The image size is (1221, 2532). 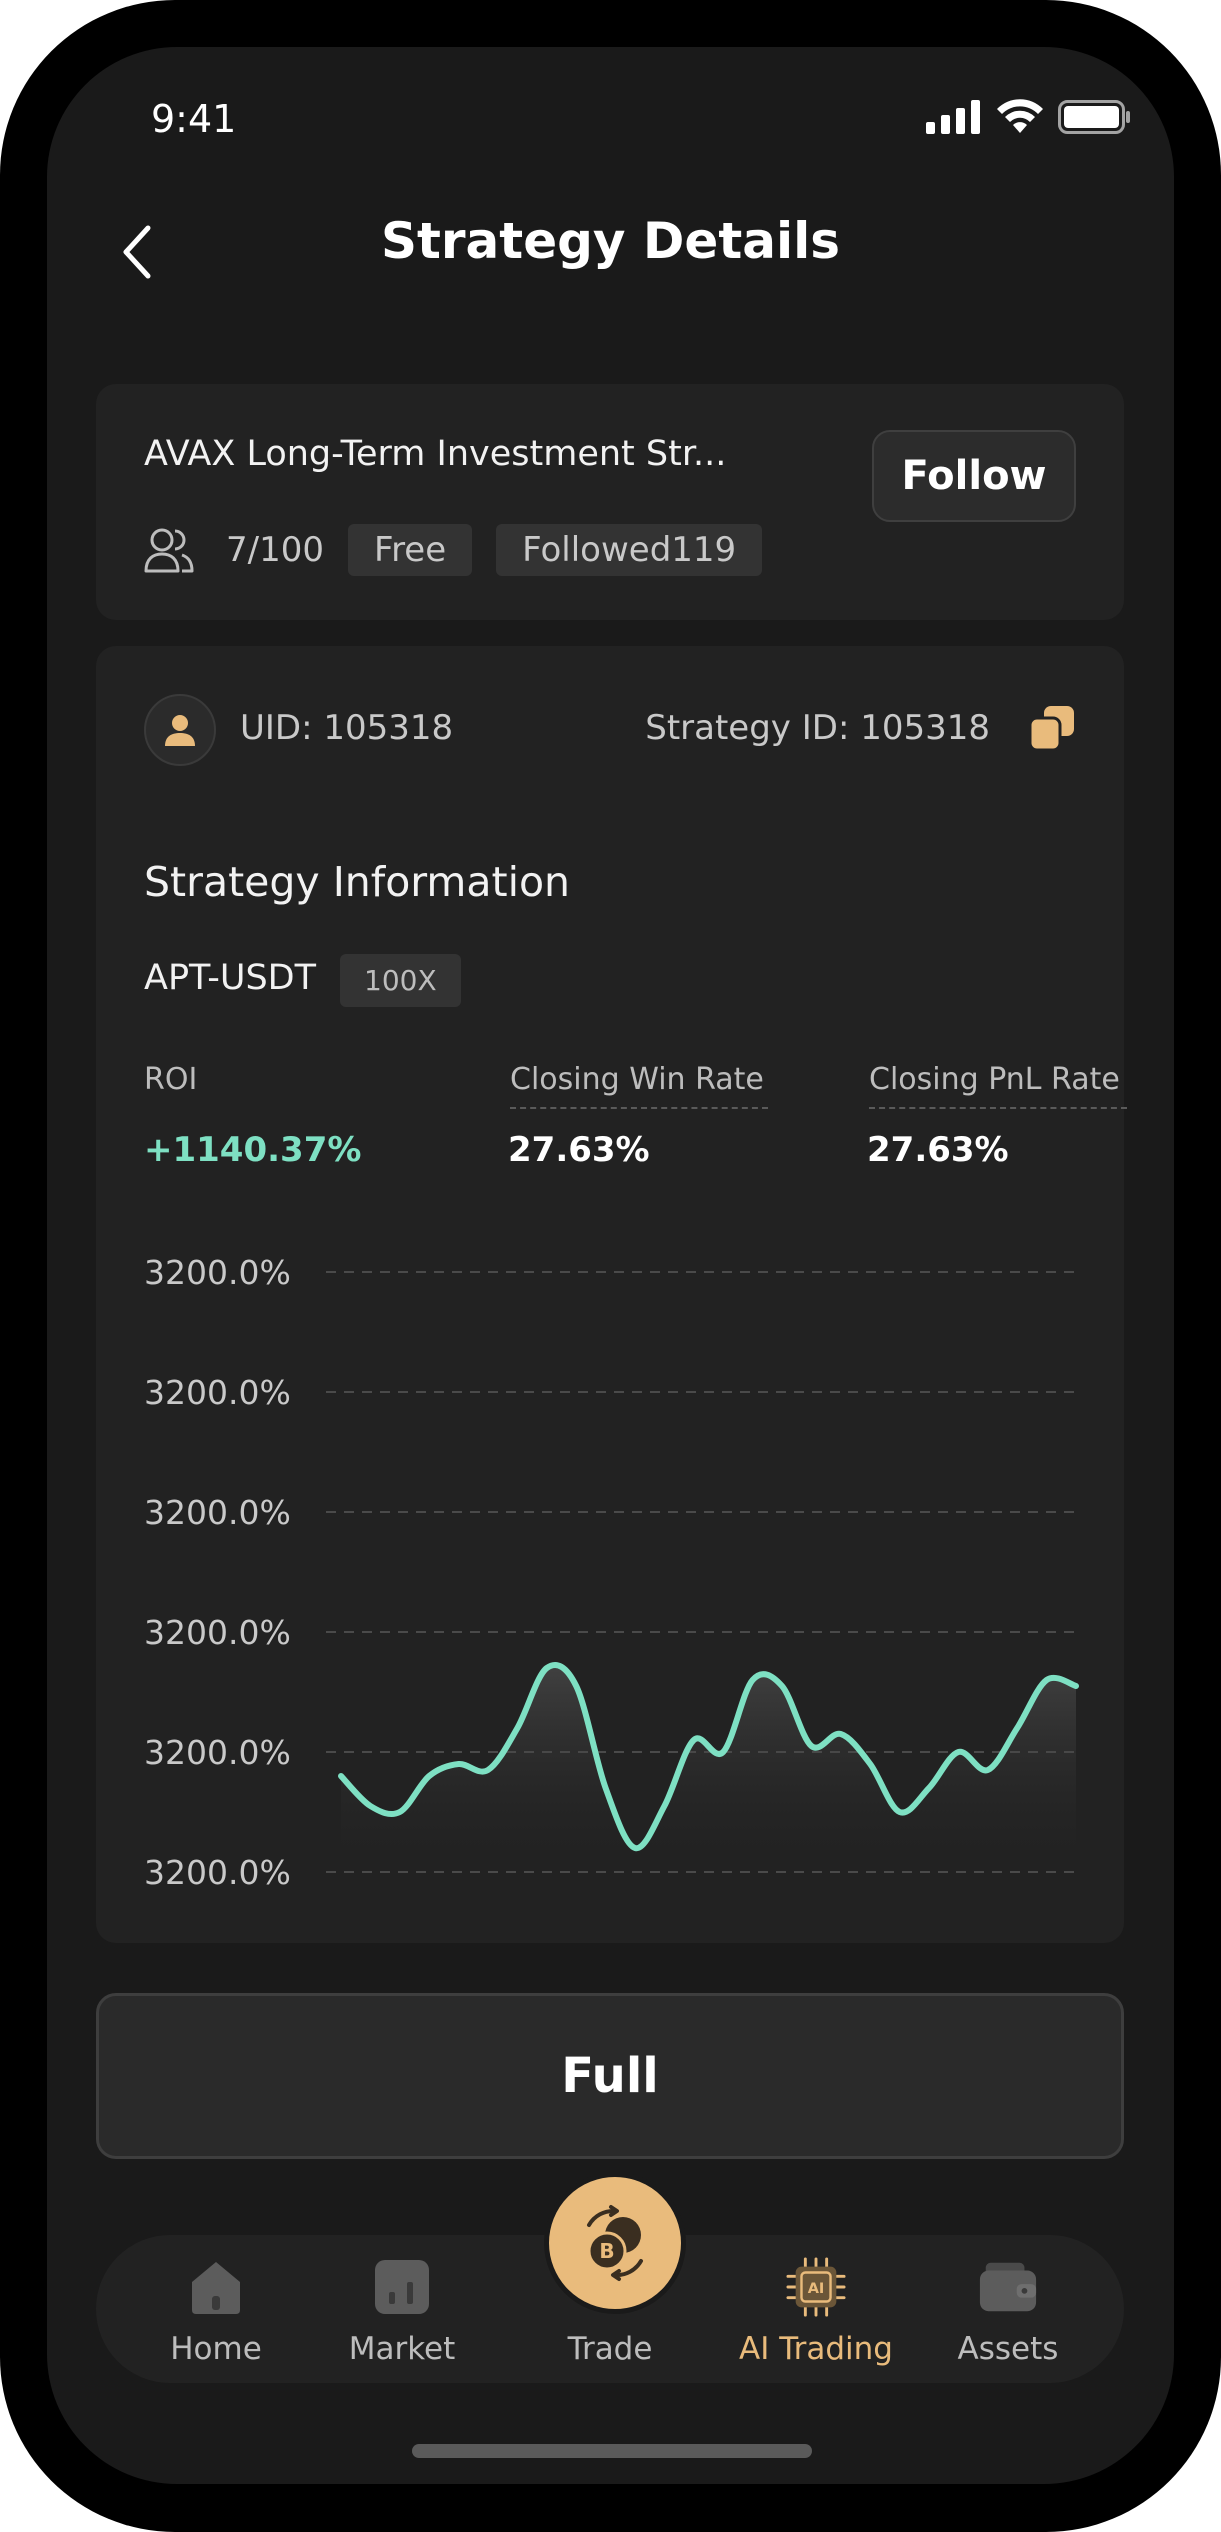 I want to click on leverage-badge: 100X, so click(x=400, y=980).